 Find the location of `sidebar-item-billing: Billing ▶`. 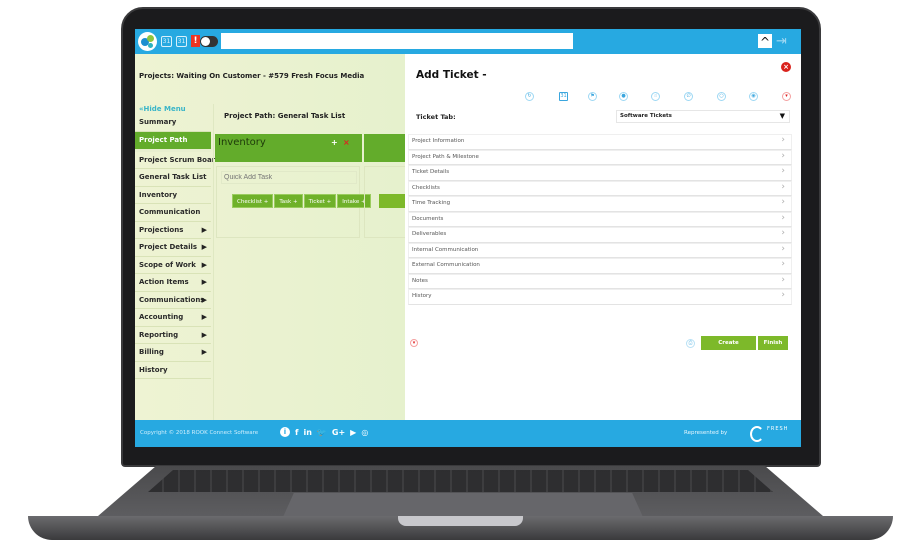

sidebar-item-billing: Billing ▶ is located at coordinates (173, 353).